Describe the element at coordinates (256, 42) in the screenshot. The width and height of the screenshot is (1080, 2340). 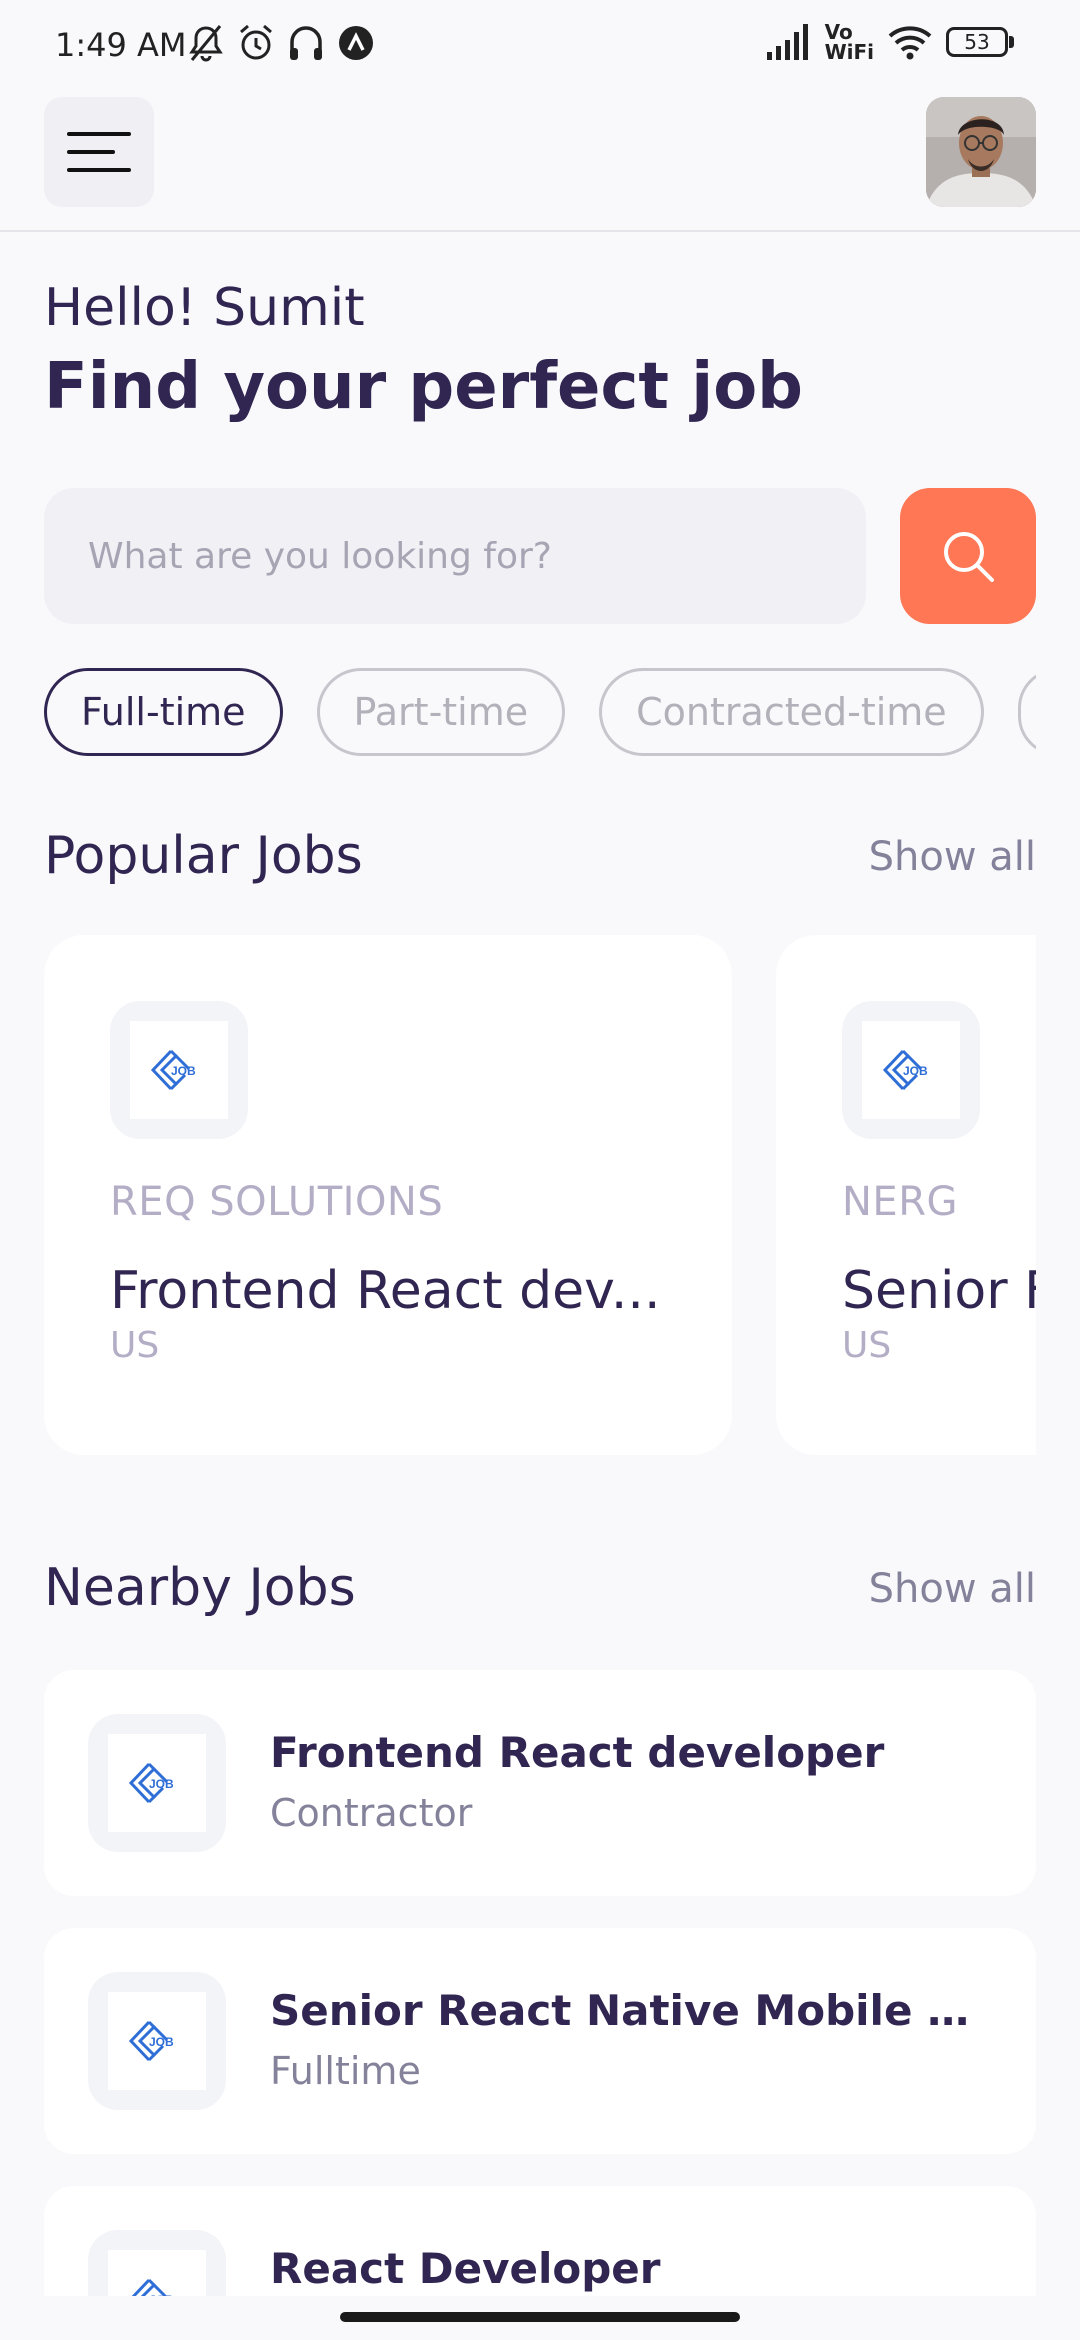
I see `alarm-icon` at that location.